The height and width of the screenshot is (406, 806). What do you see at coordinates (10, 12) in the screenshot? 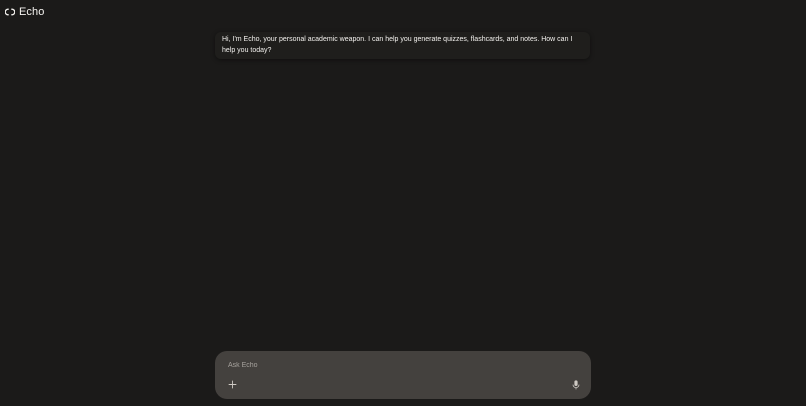
I see `echo-logo-icon` at bounding box center [10, 12].